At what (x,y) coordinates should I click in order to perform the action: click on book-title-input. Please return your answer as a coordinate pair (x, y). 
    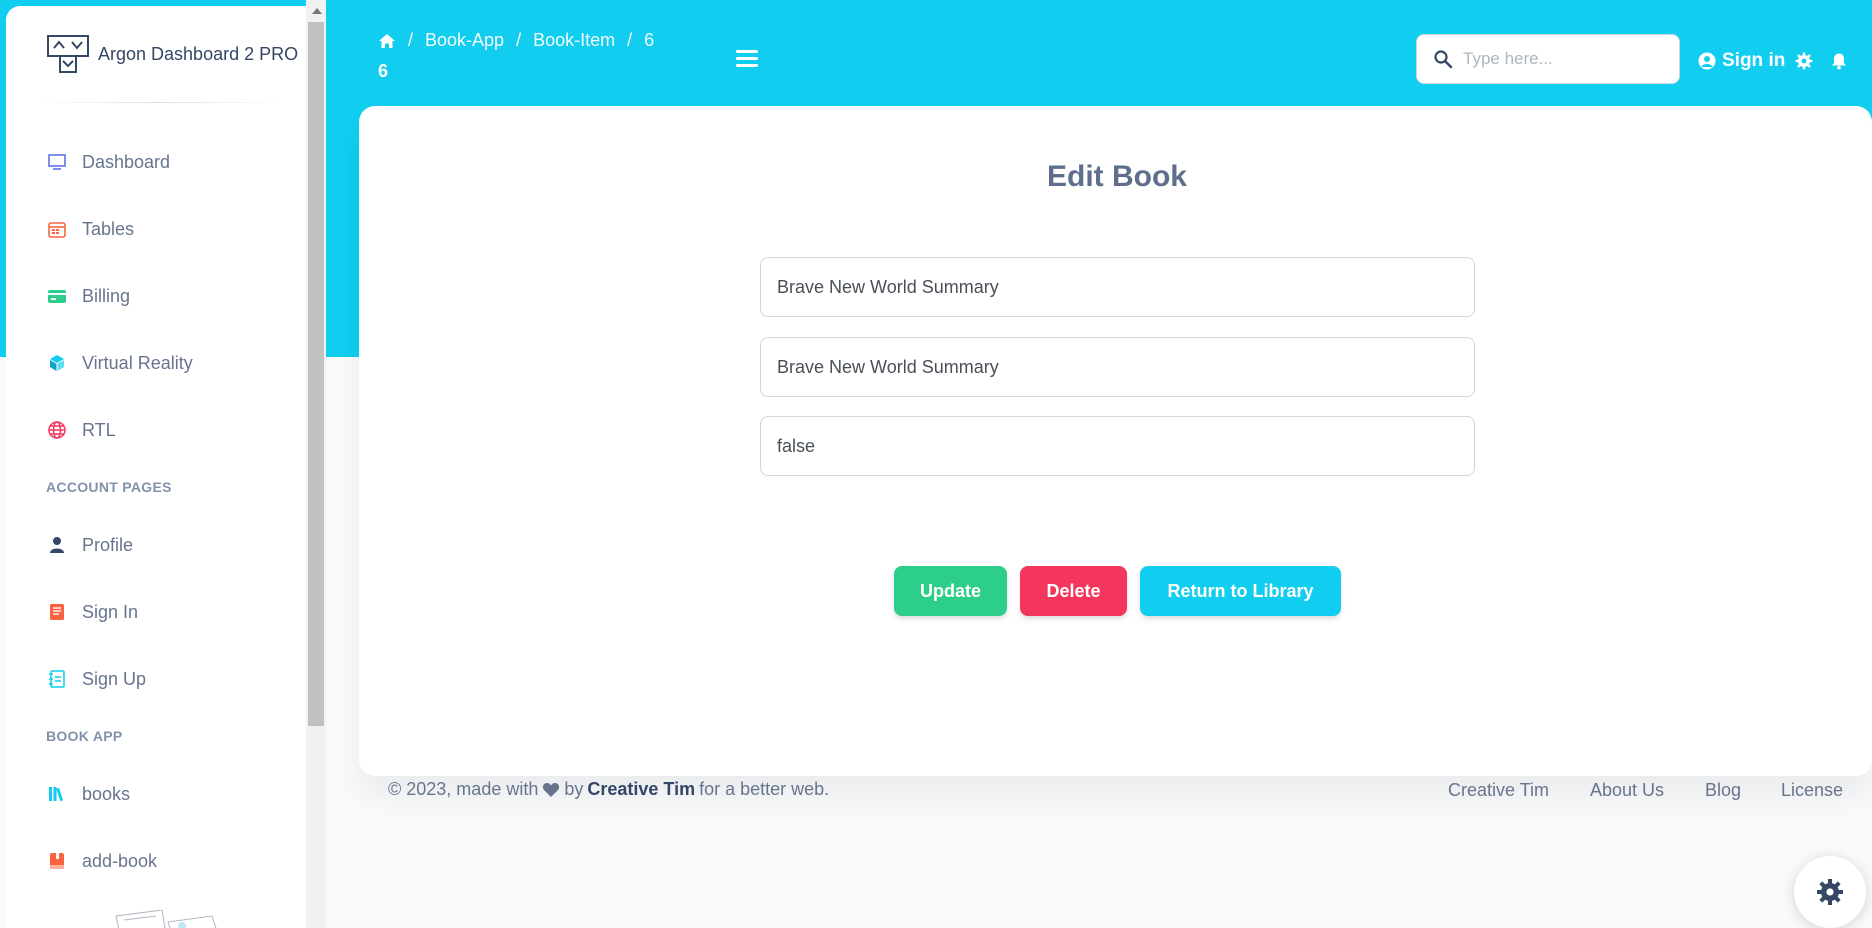
    Looking at the image, I should click on (1125, 287).